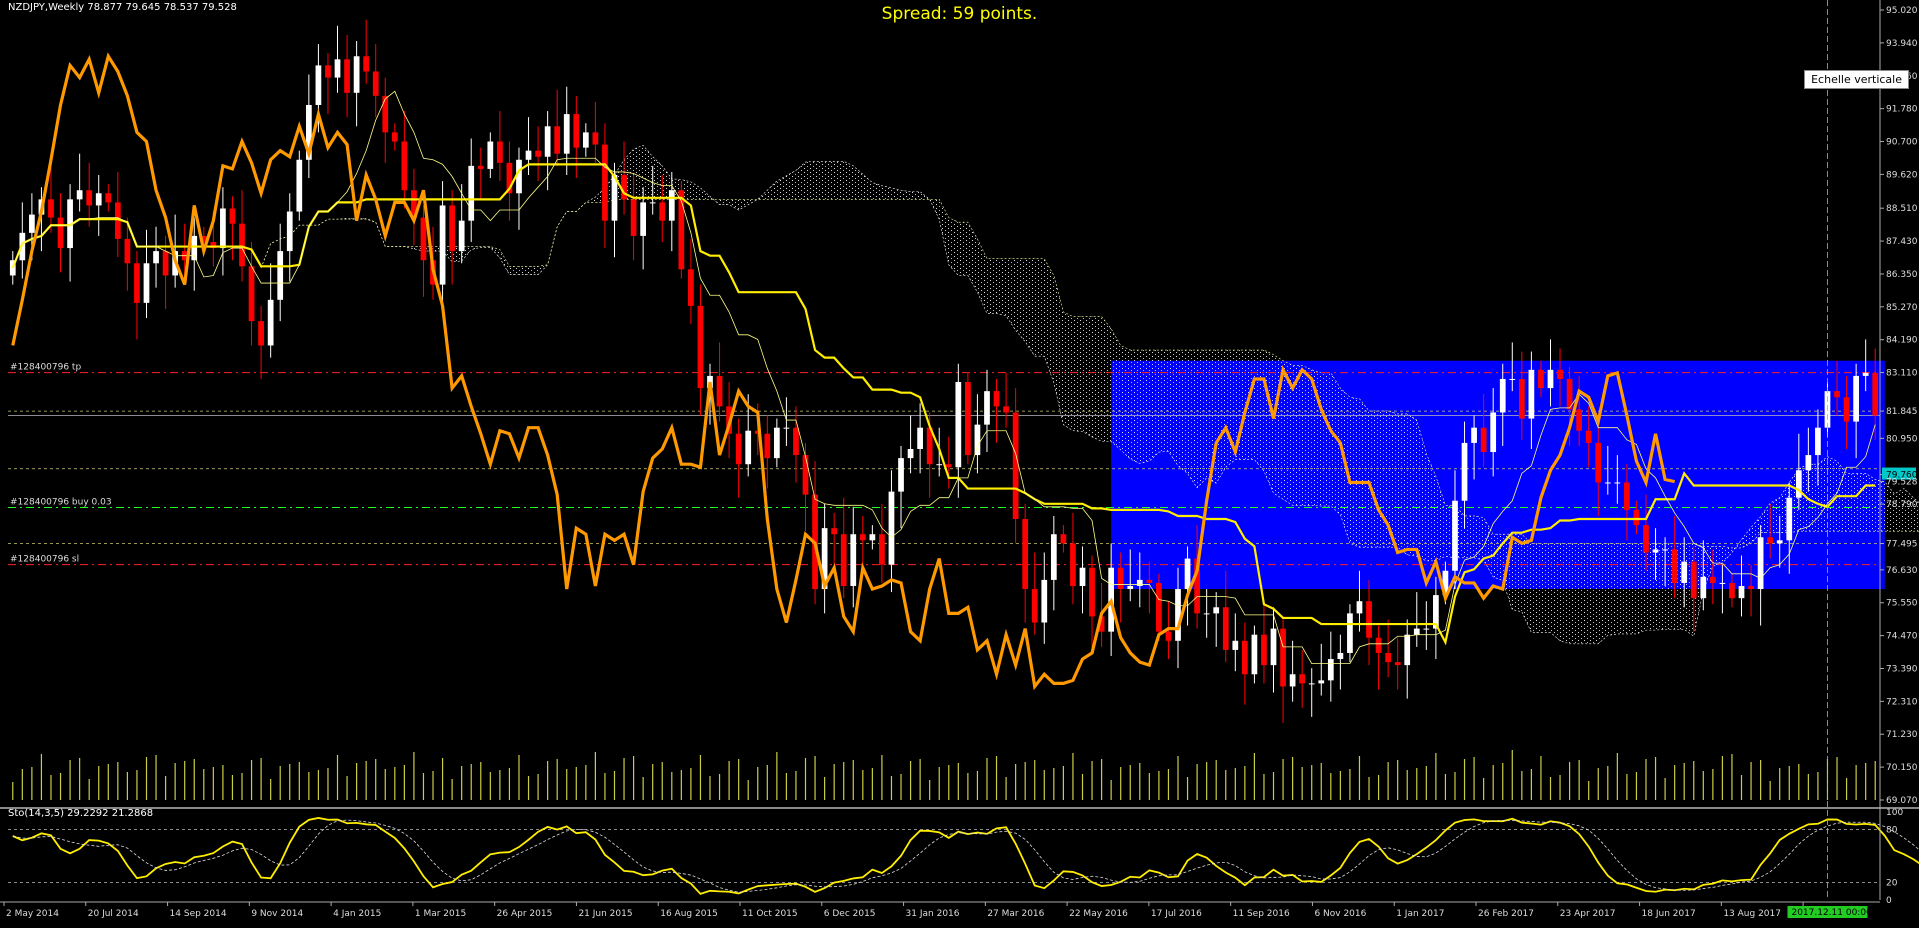  I want to click on spread-label: Spread: 59 points., so click(959, 14).